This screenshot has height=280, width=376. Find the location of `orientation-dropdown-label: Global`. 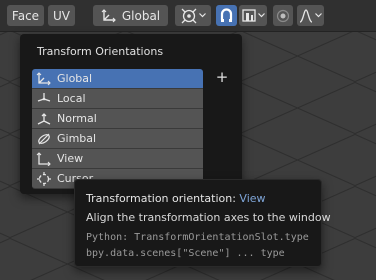

orientation-dropdown-label: Global is located at coordinates (141, 15).